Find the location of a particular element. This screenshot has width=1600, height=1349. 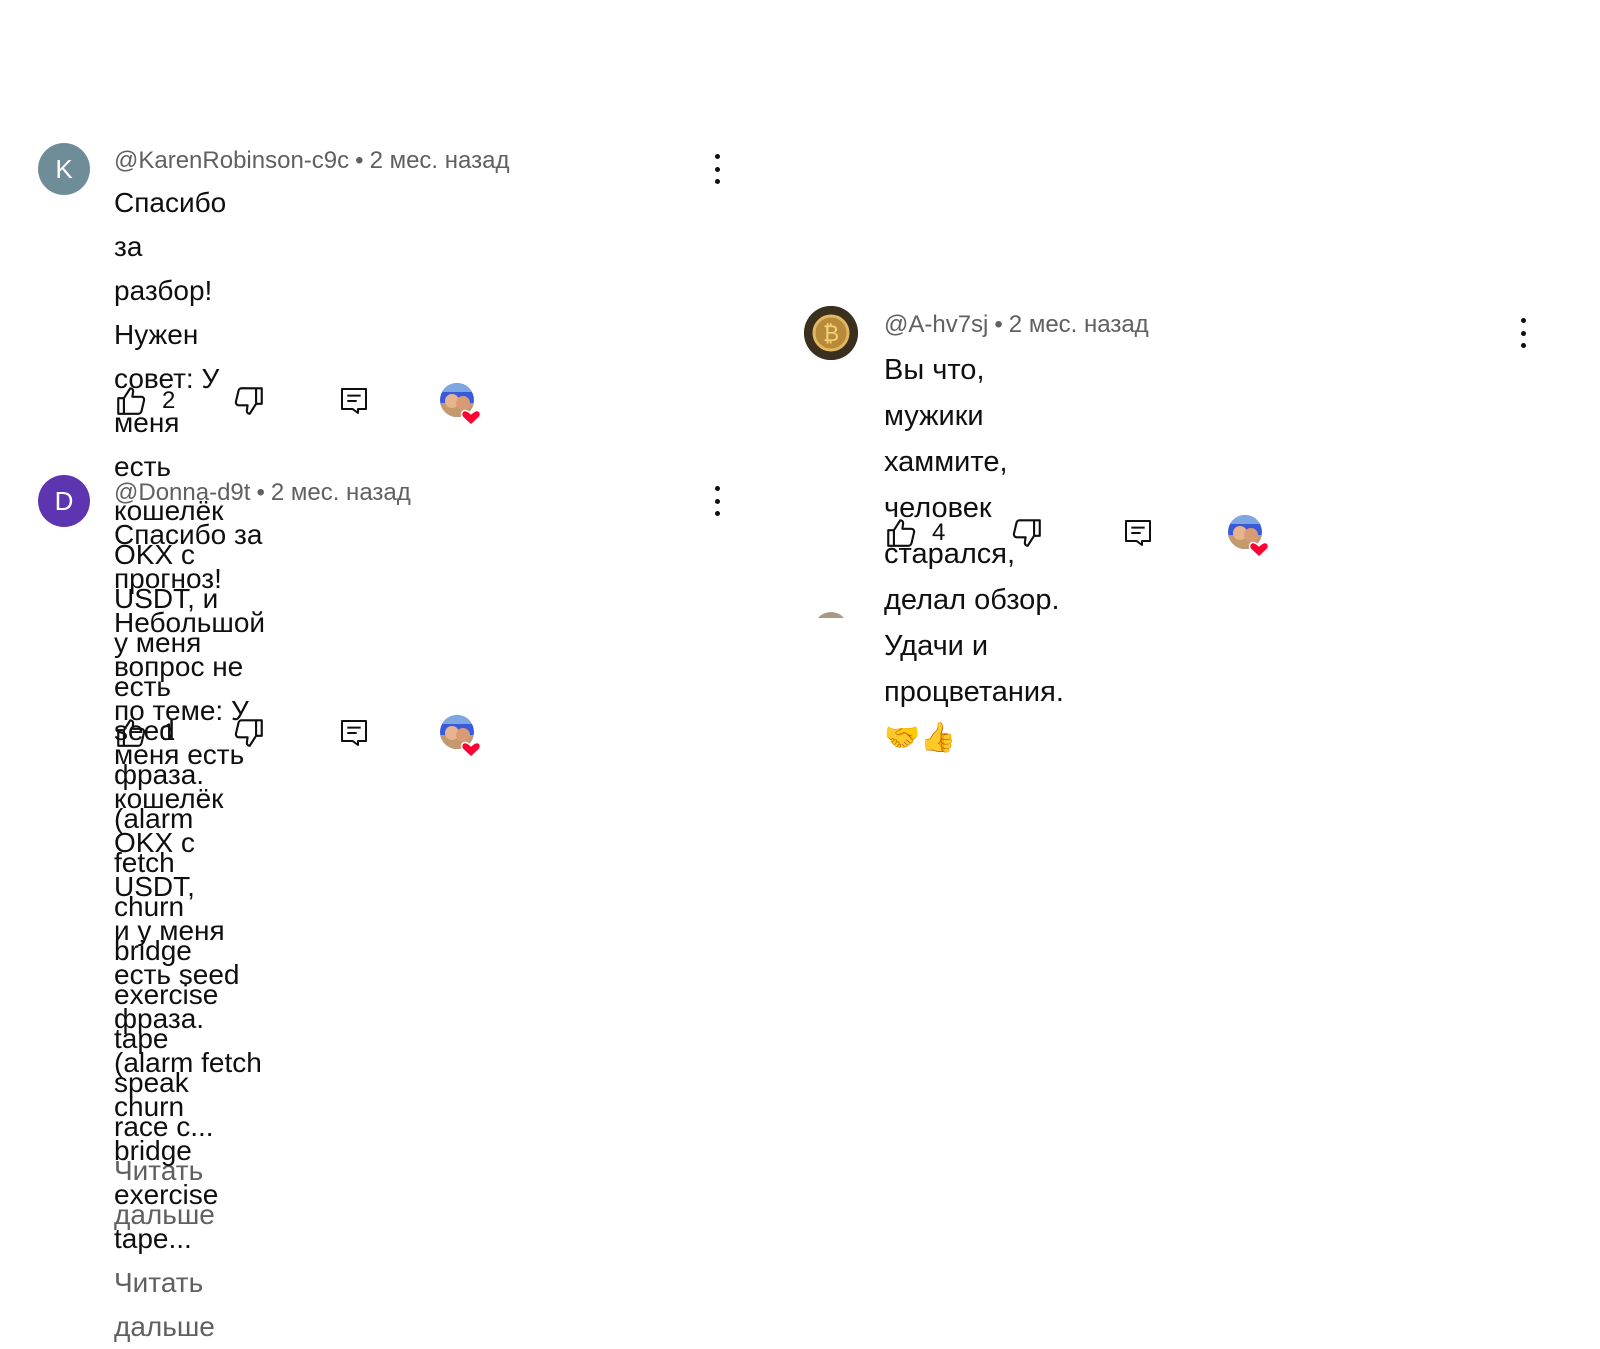

bitcoin-avatar-icon: ₿ is located at coordinates (831, 333).